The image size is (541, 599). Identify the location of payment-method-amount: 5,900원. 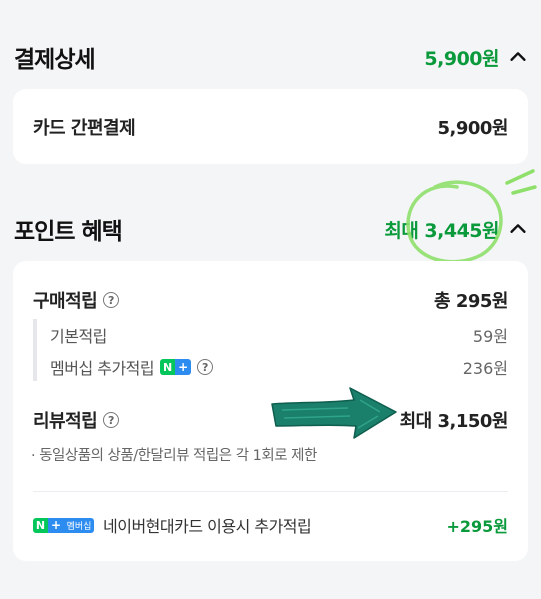
(473, 128).